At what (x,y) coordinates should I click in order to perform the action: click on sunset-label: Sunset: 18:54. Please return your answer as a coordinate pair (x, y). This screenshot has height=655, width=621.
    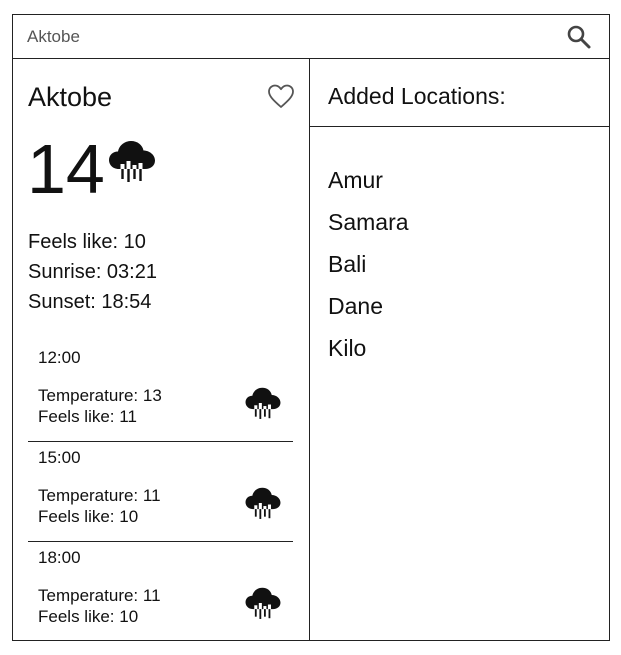
    Looking at the image, I should click on (90, 302).